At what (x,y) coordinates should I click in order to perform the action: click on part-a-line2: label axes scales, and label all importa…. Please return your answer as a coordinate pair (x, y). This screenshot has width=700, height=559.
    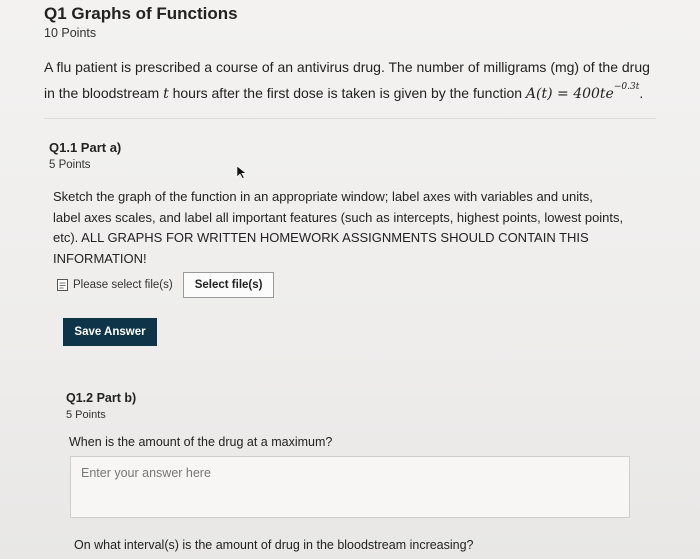
    Looking at the image, I should click on (338, 217).